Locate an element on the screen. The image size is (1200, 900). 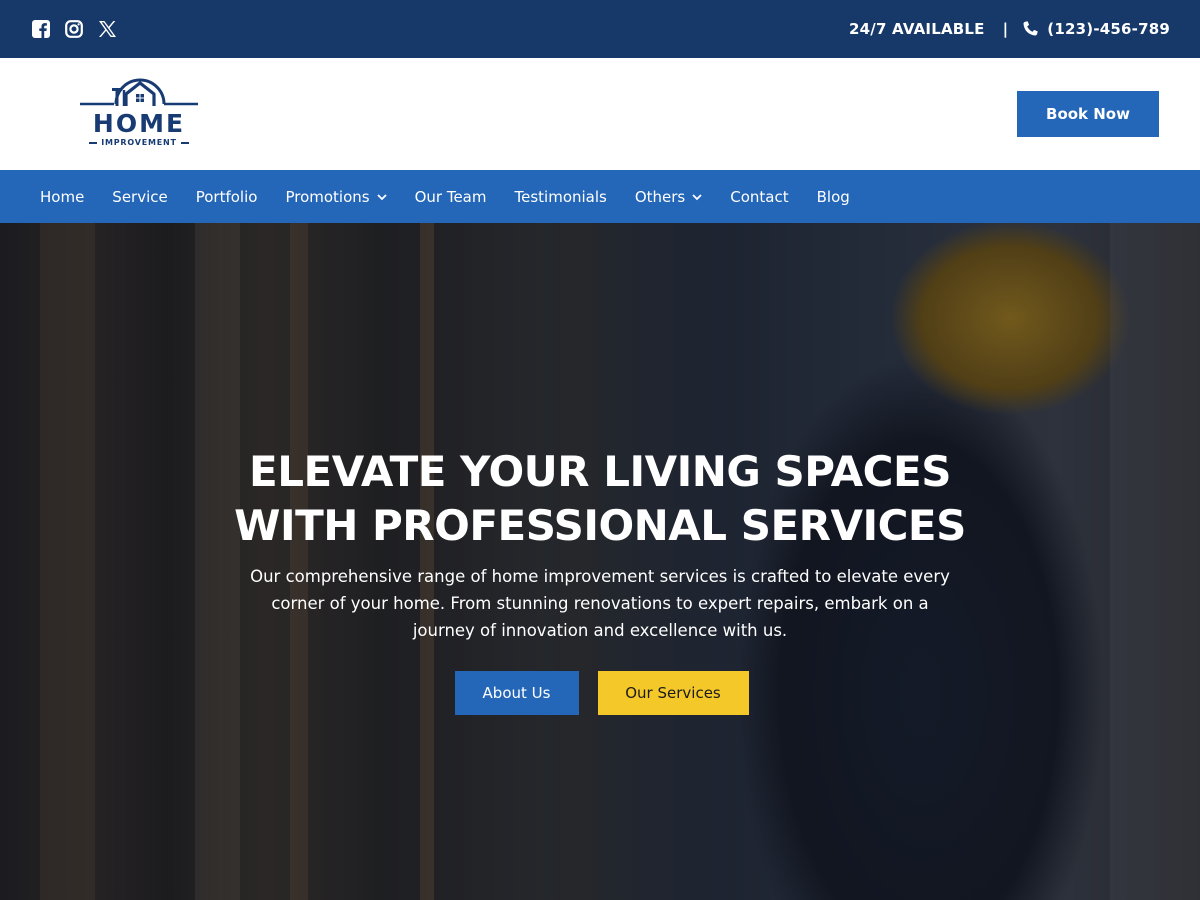
nav-item-blog: Blog is located at coordinates (833, 197).